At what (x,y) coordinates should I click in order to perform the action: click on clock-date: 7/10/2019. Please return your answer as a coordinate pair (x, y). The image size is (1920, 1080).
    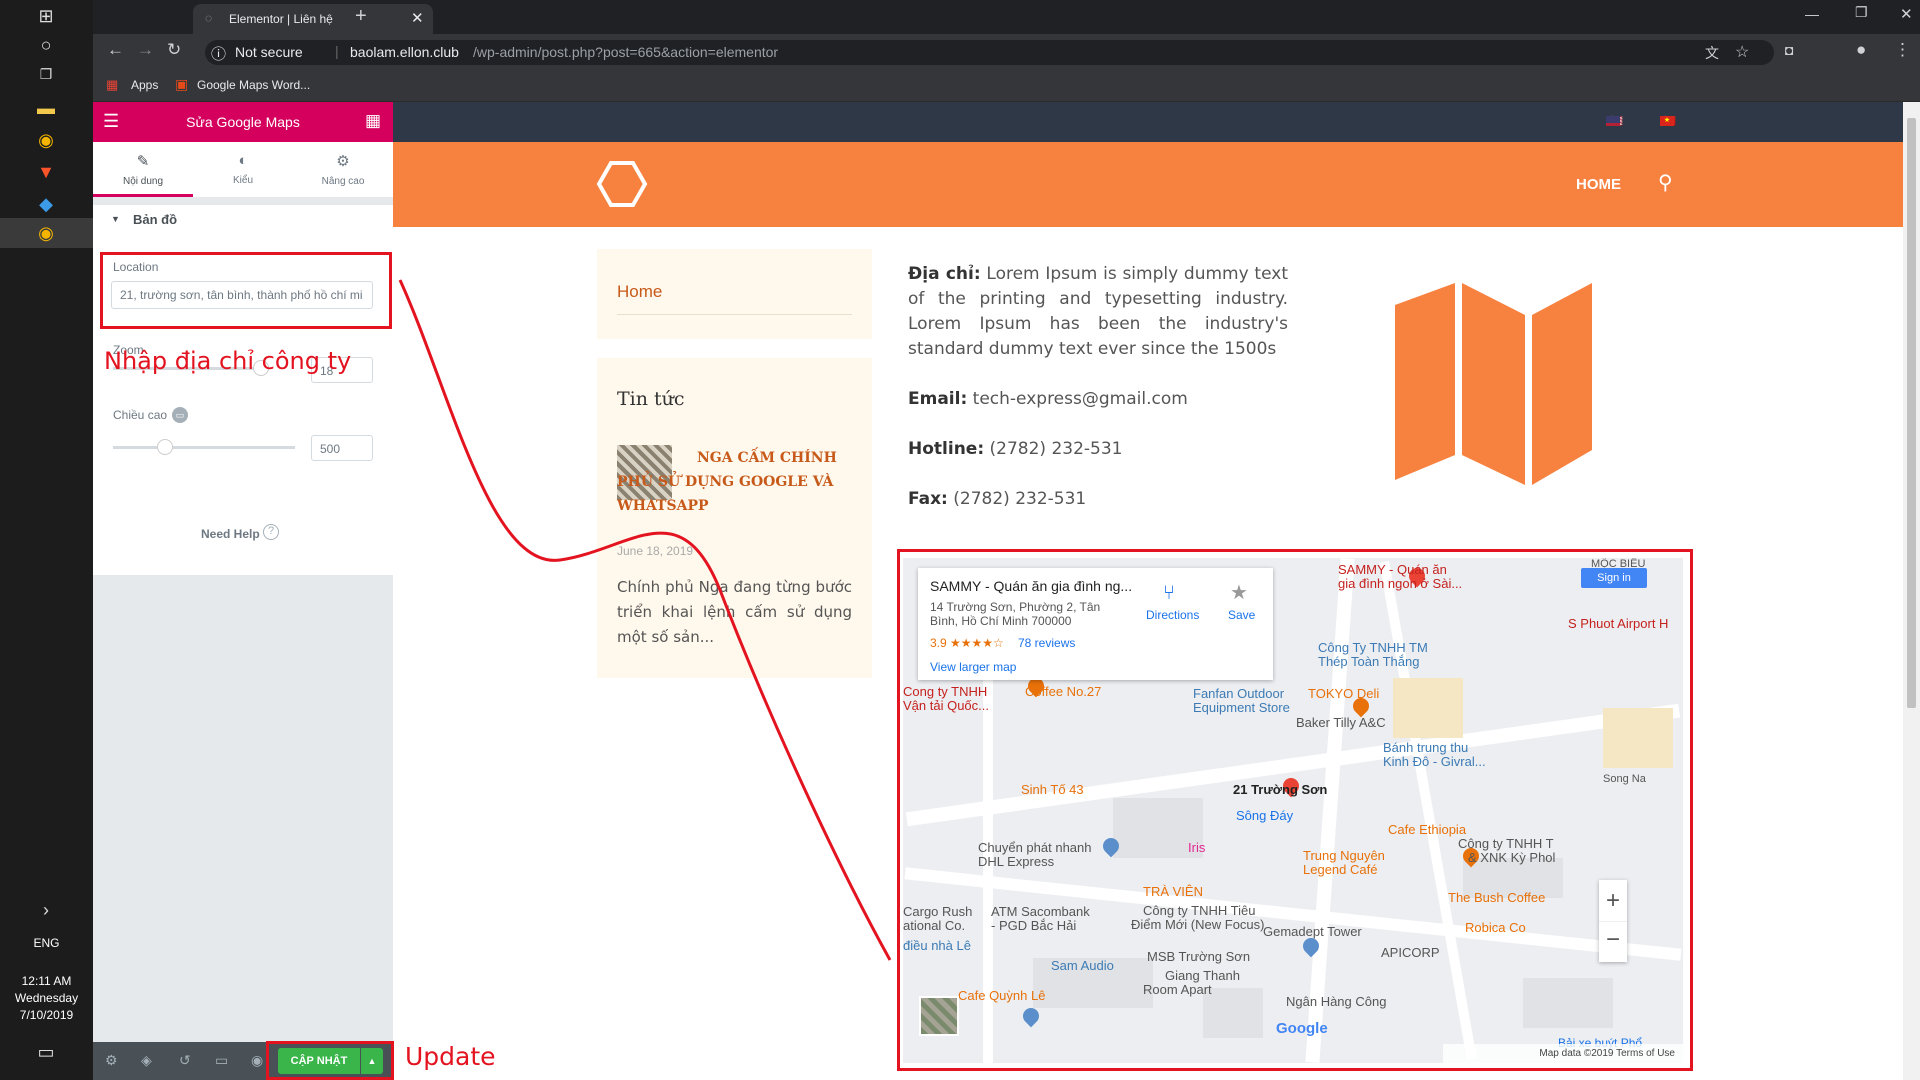
    Looking at the image, I should click on (46, 1015).